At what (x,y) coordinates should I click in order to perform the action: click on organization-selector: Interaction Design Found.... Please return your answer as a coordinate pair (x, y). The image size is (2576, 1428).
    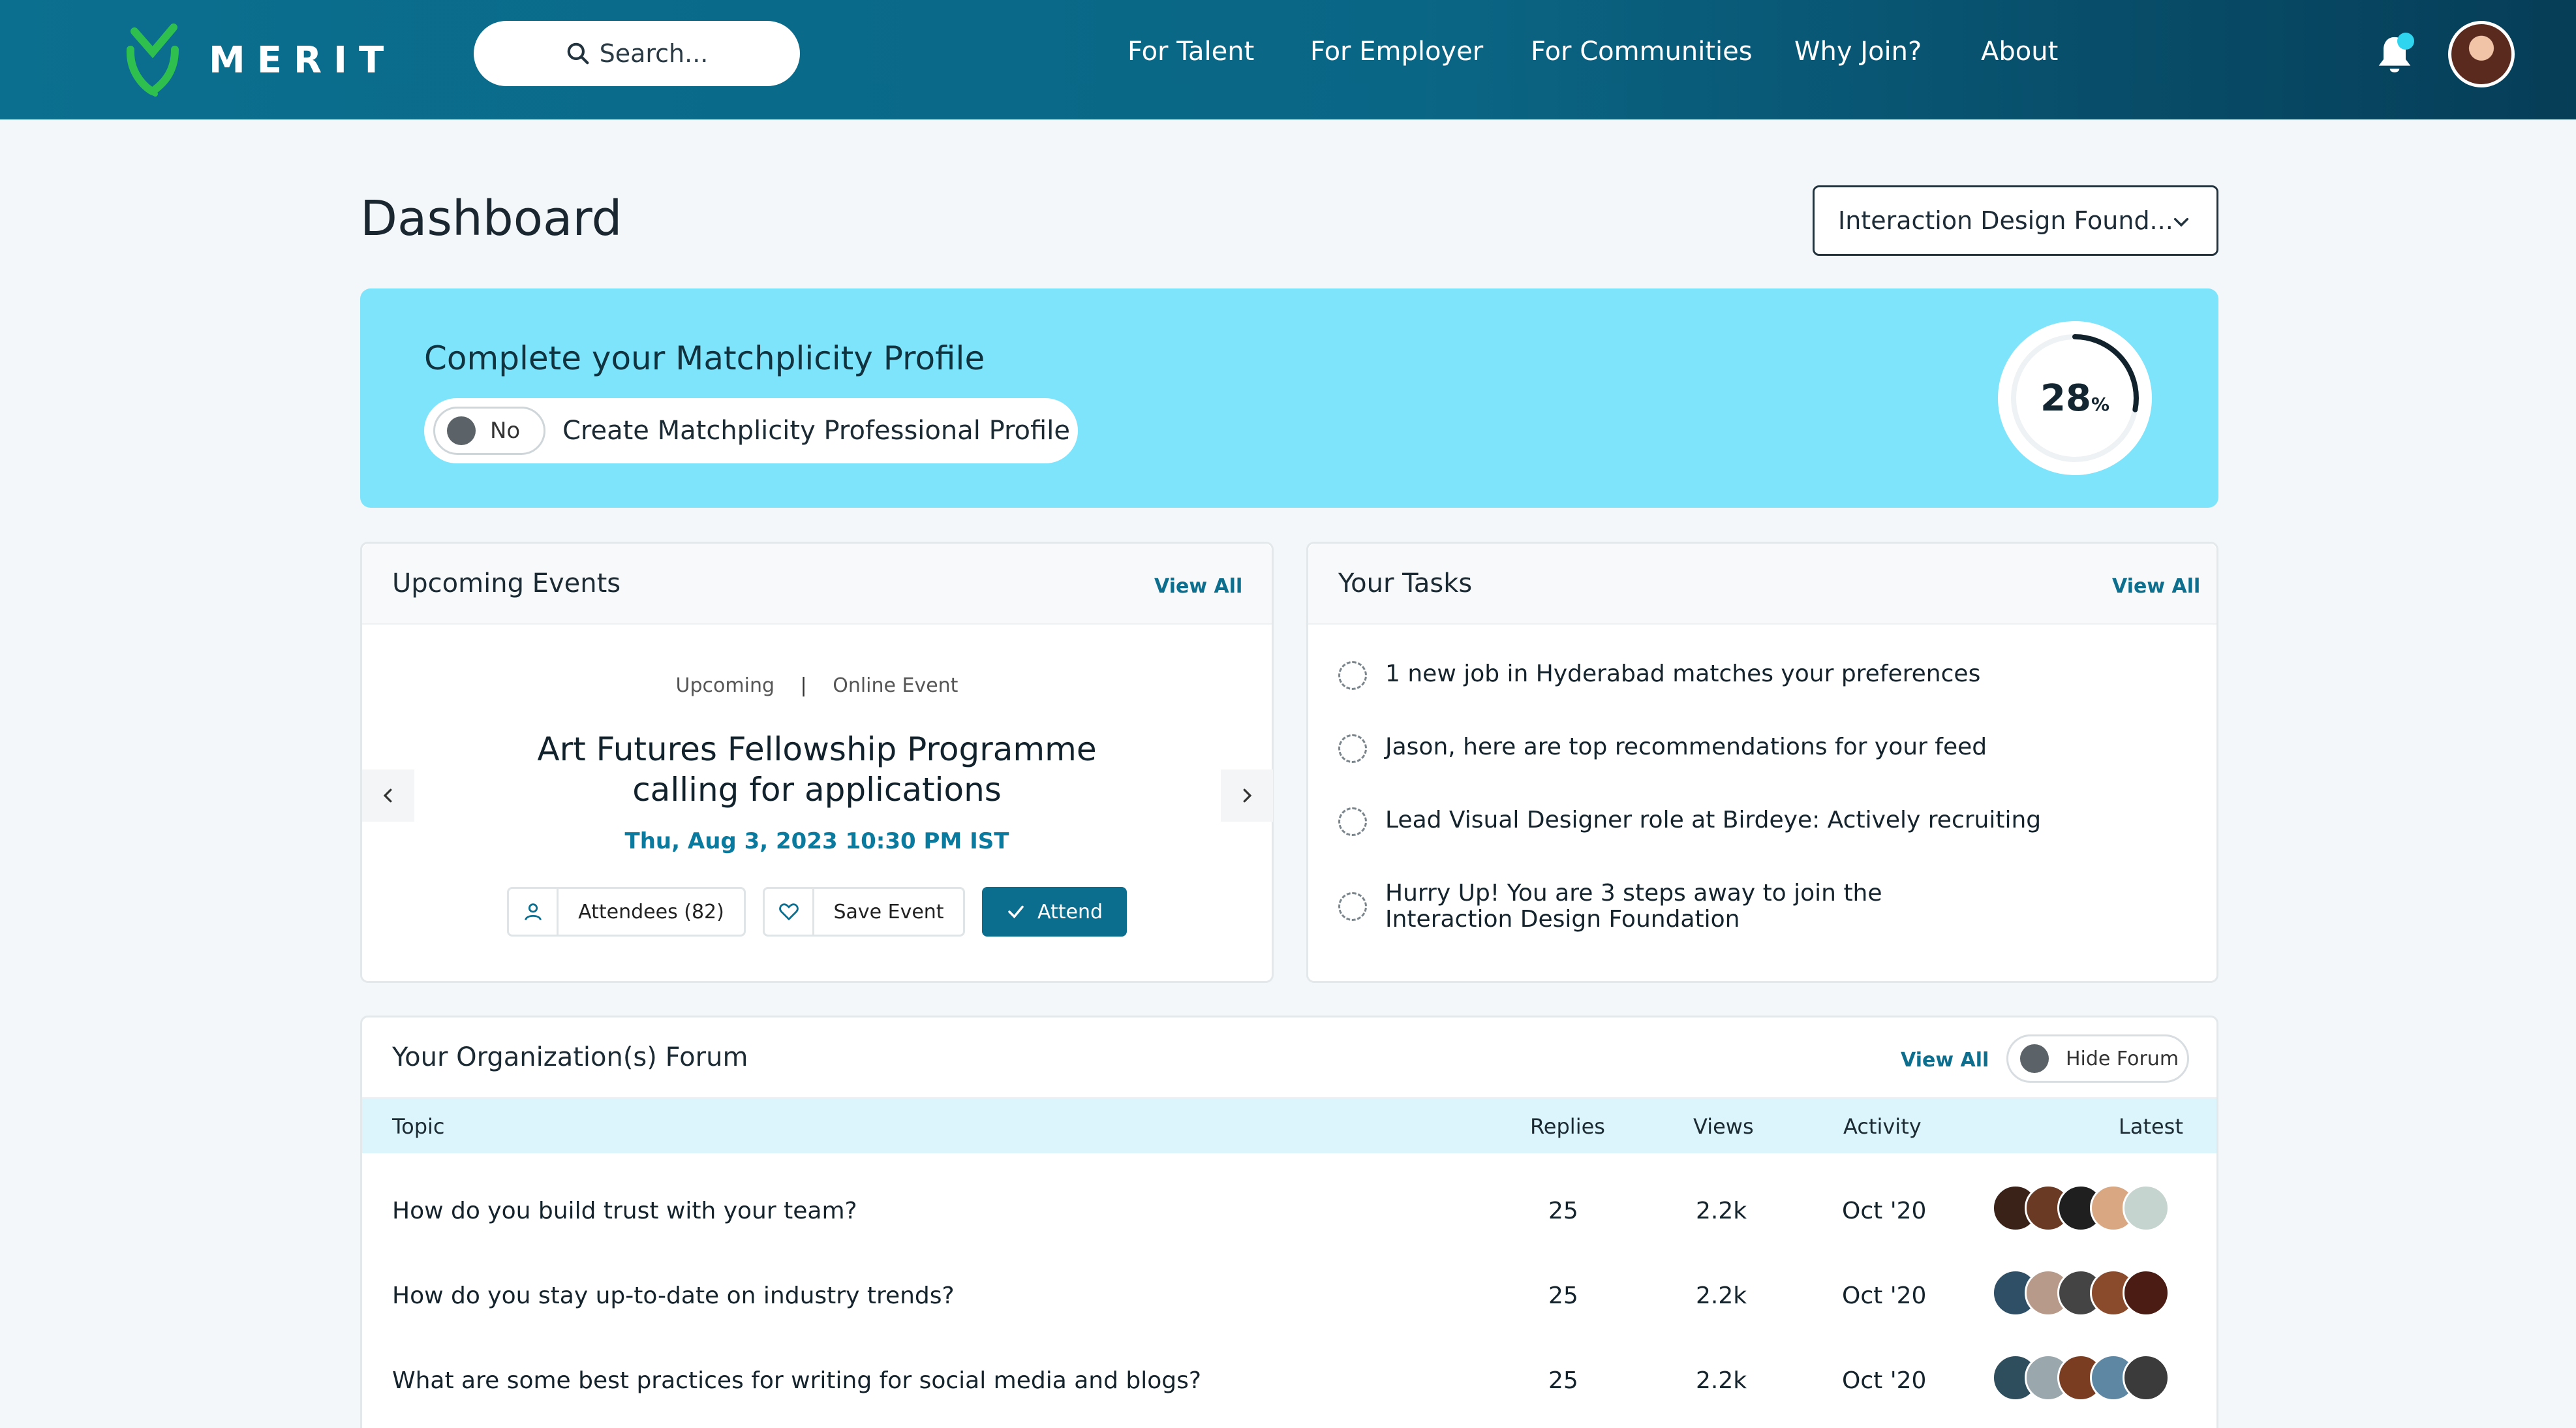
    Looking at the image, I should click on (2016, 221).